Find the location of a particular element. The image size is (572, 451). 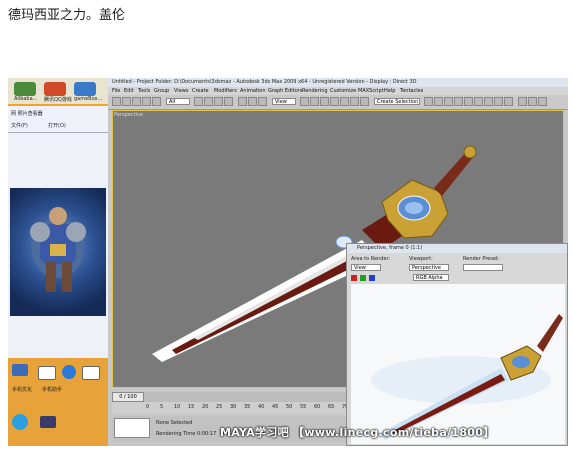

edit-named-selection-icon is located at coordinates (364, 101).